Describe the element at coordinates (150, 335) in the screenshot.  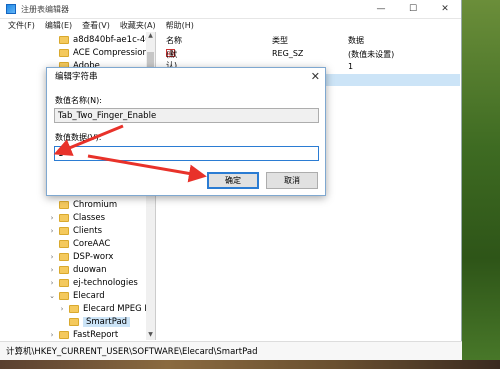
I see `scroll-down-icon: ▼` at that location.